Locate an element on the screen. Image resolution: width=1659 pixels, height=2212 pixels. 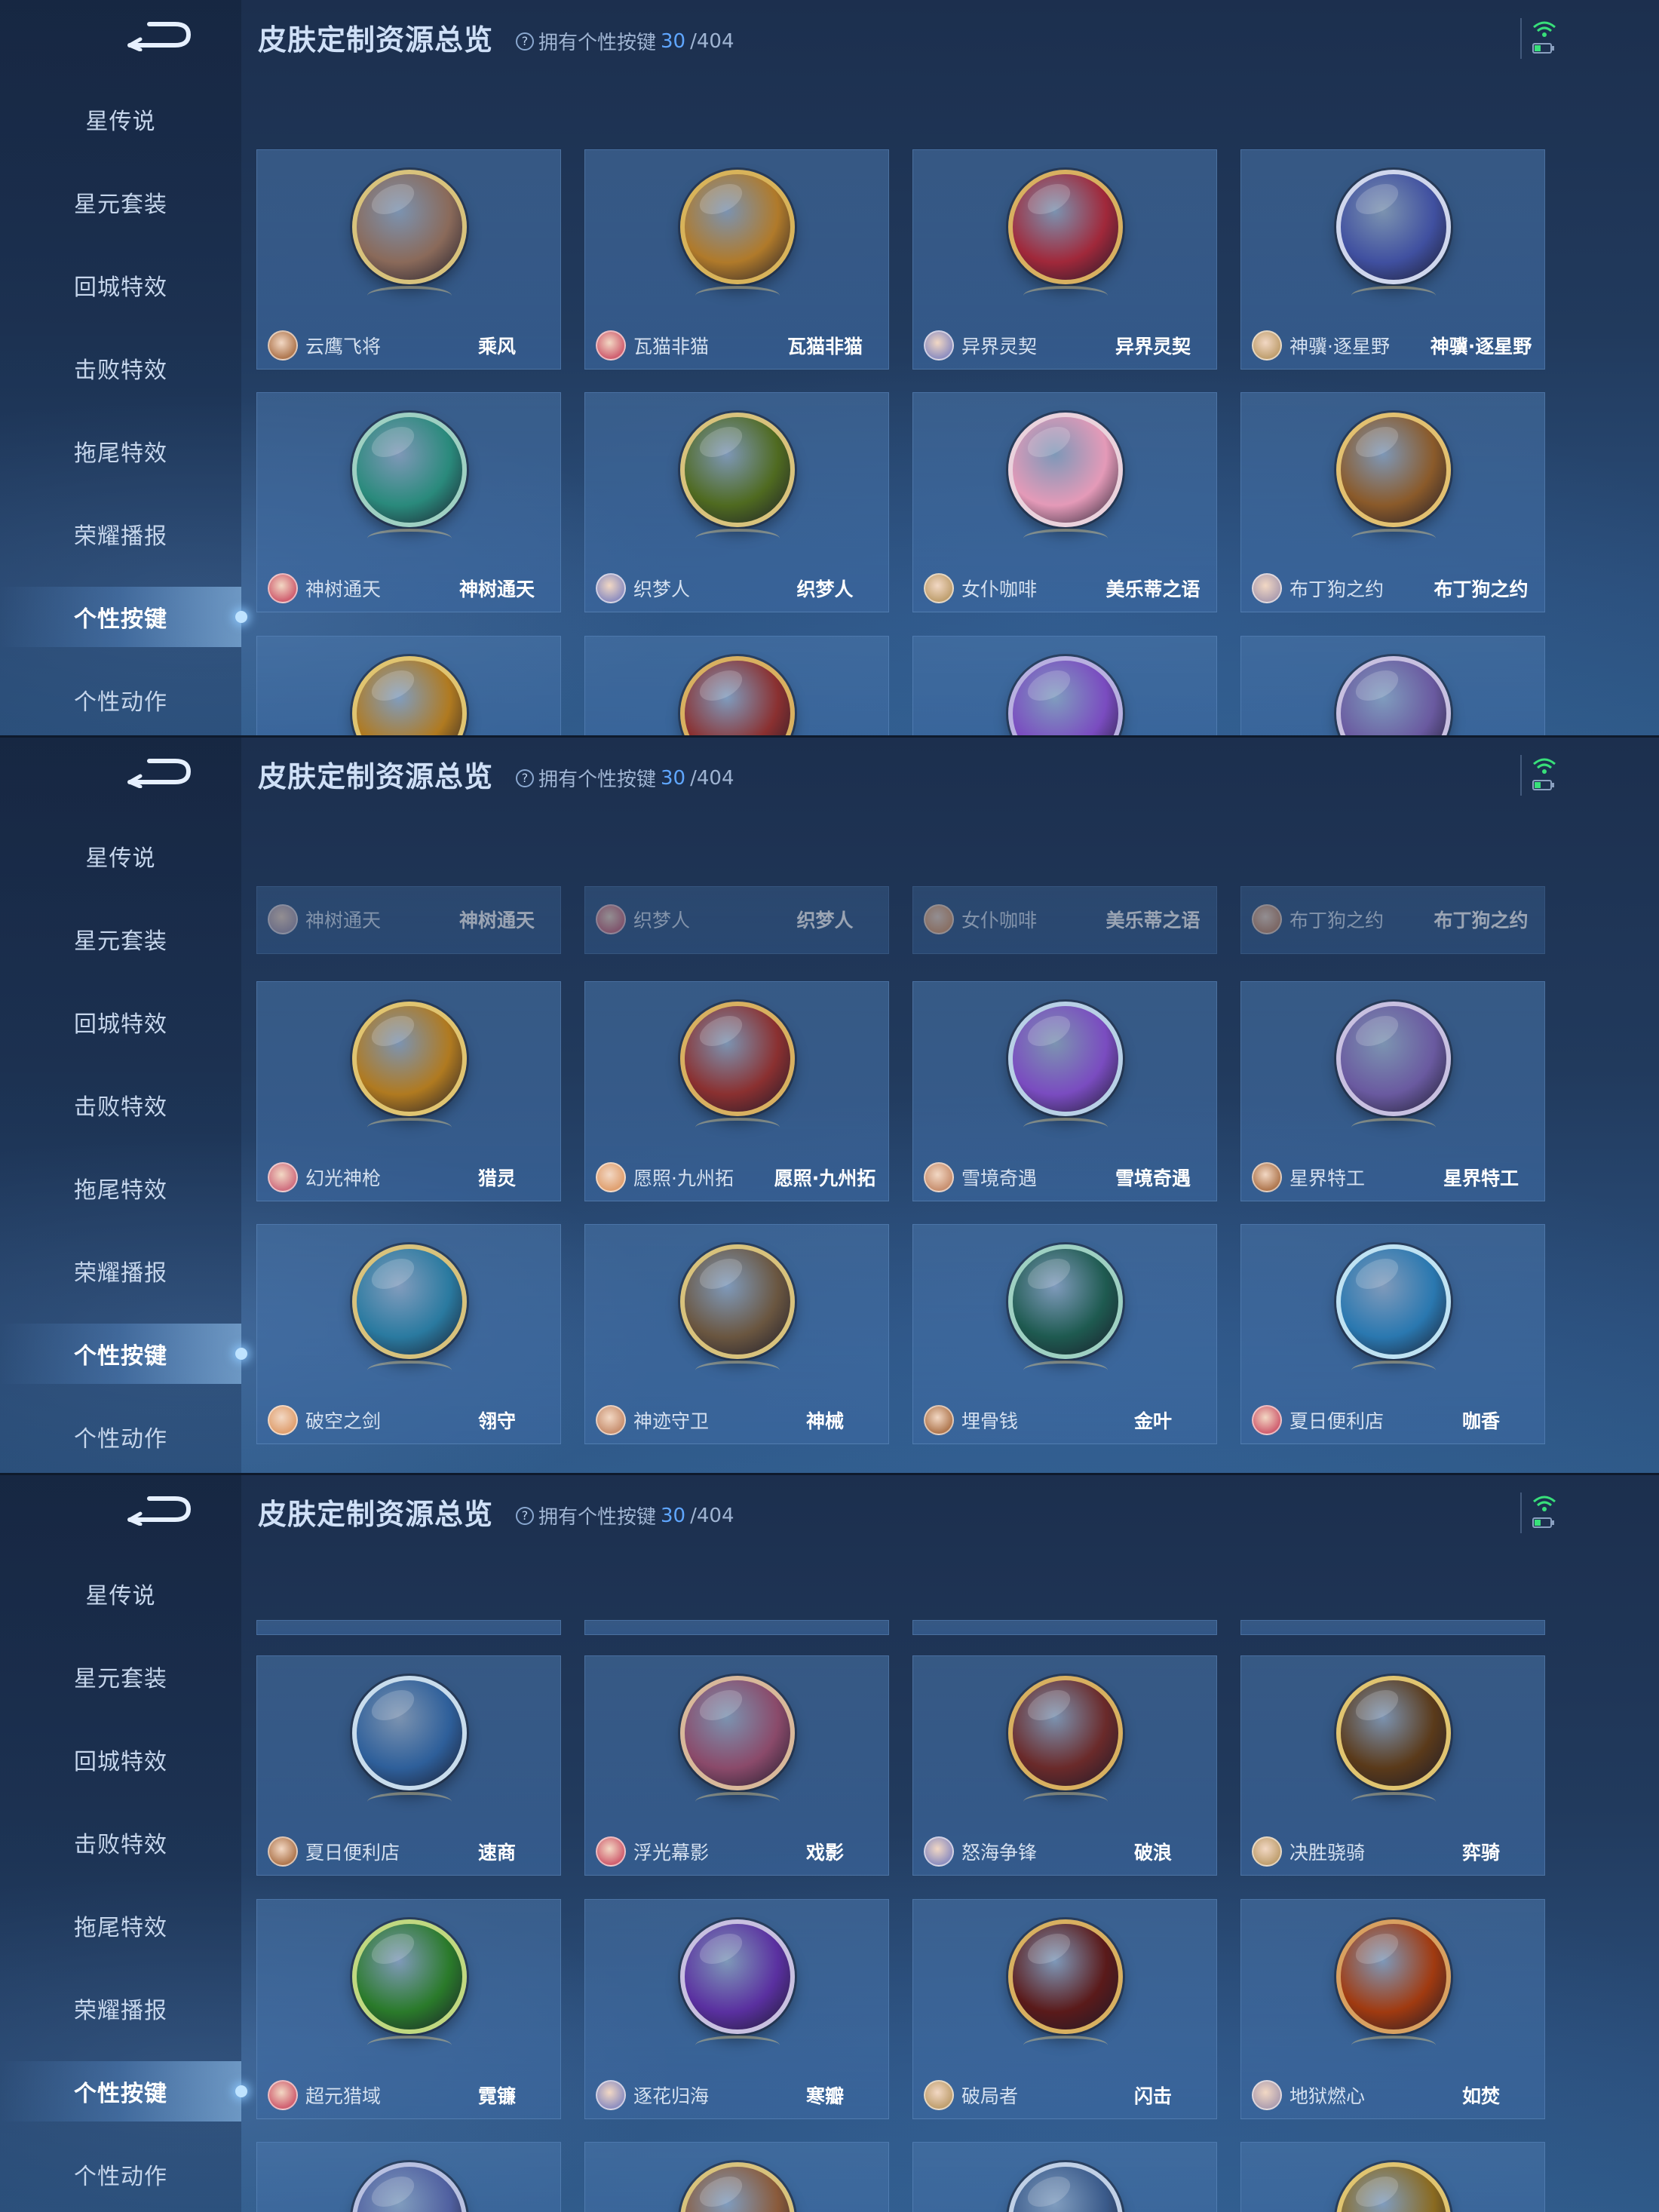
button-name: 瓦猫非猫 is located at coordinates (825, 346).